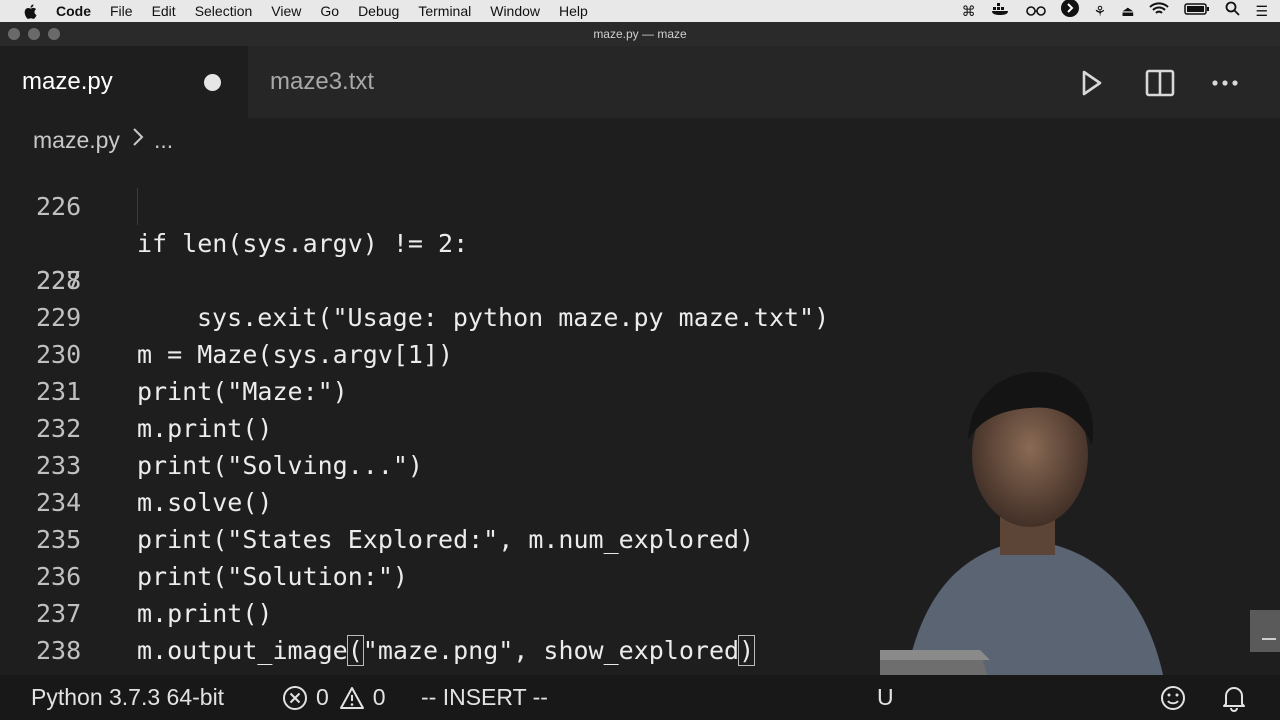  Describe the element at coordinates (30, 11) in the screenshot. I see `apple-icon` at that location.